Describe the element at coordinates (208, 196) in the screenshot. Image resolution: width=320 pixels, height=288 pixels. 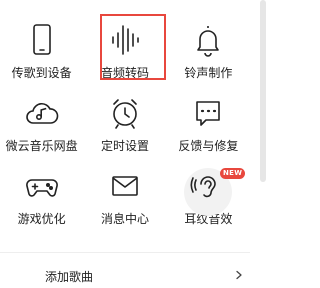
I see `ear-sound-effect-button: NEW 耳纹音效` at that location.